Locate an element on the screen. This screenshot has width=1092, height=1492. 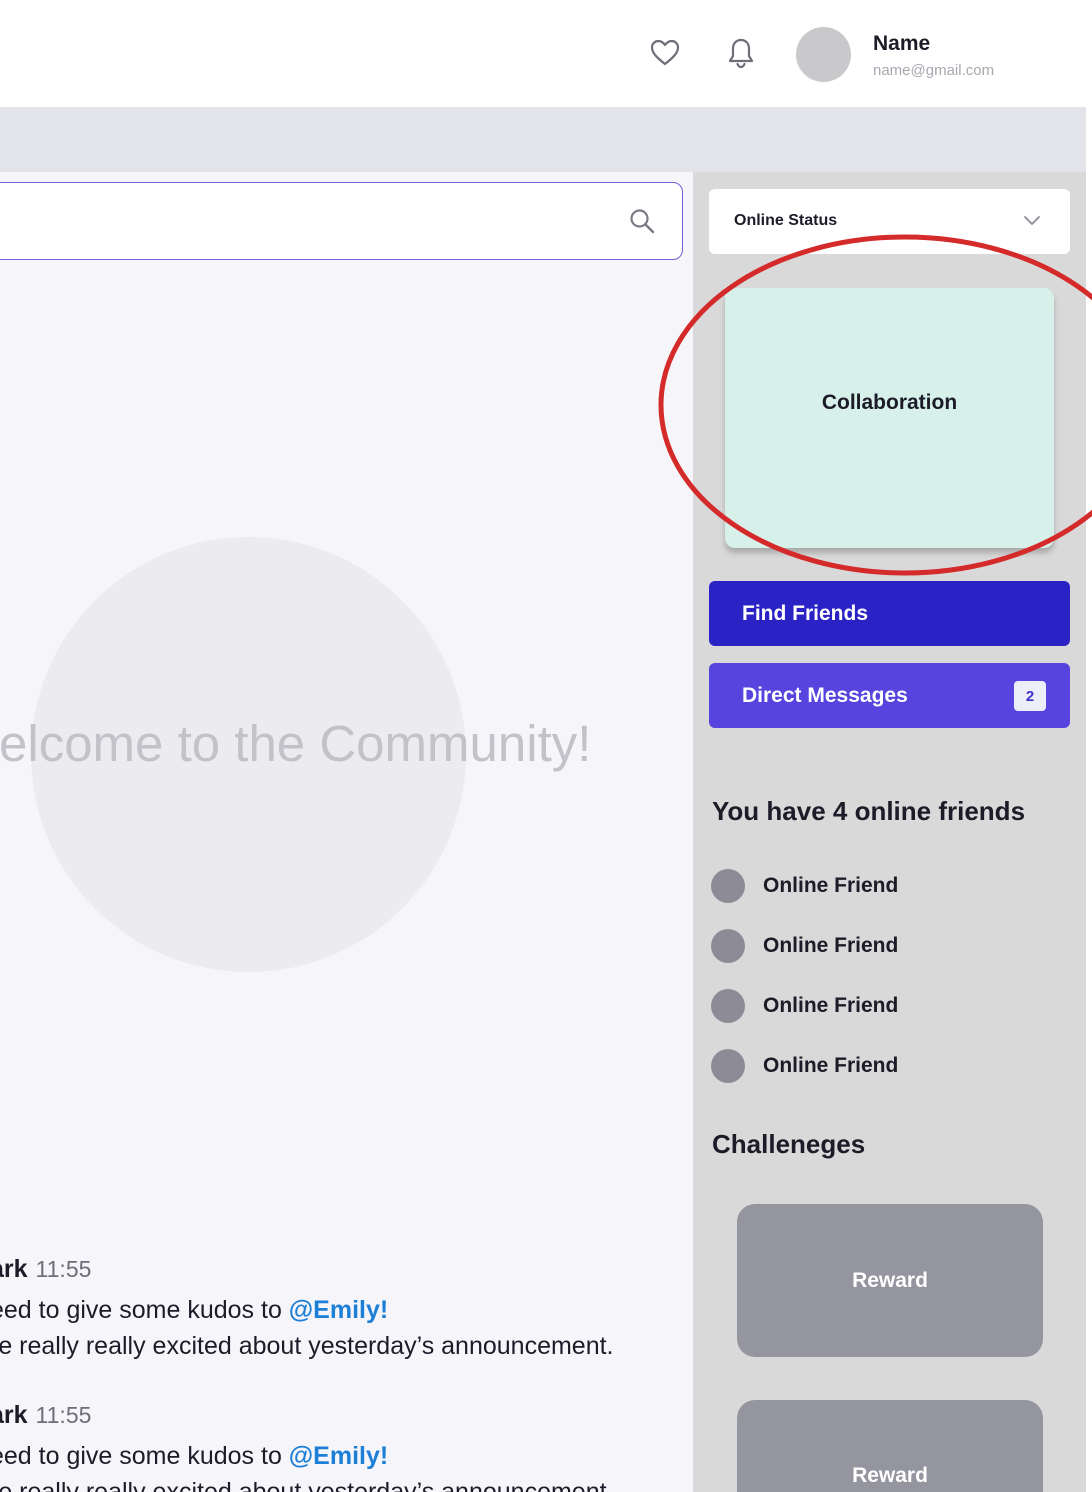
online-status-label: Online Status is located at coordinates (786, 220).